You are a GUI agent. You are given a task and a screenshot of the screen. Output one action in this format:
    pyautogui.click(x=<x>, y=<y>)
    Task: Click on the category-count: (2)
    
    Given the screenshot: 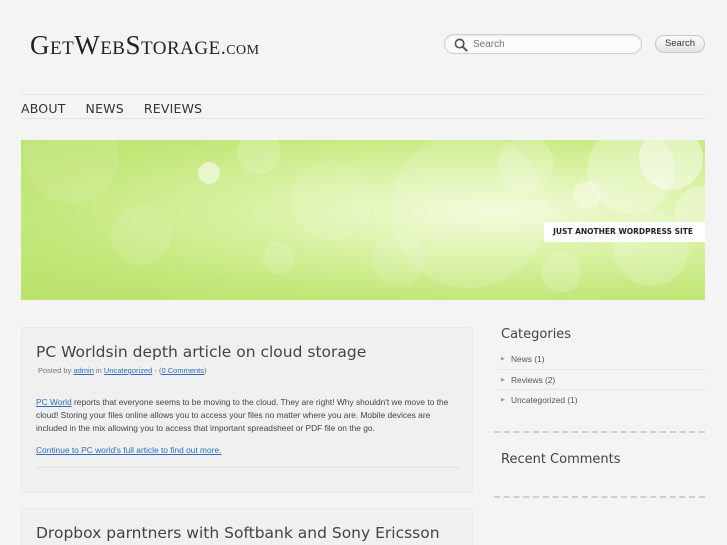 What is the action you would take?
    pyautogui.click(x=550, y=379)
    